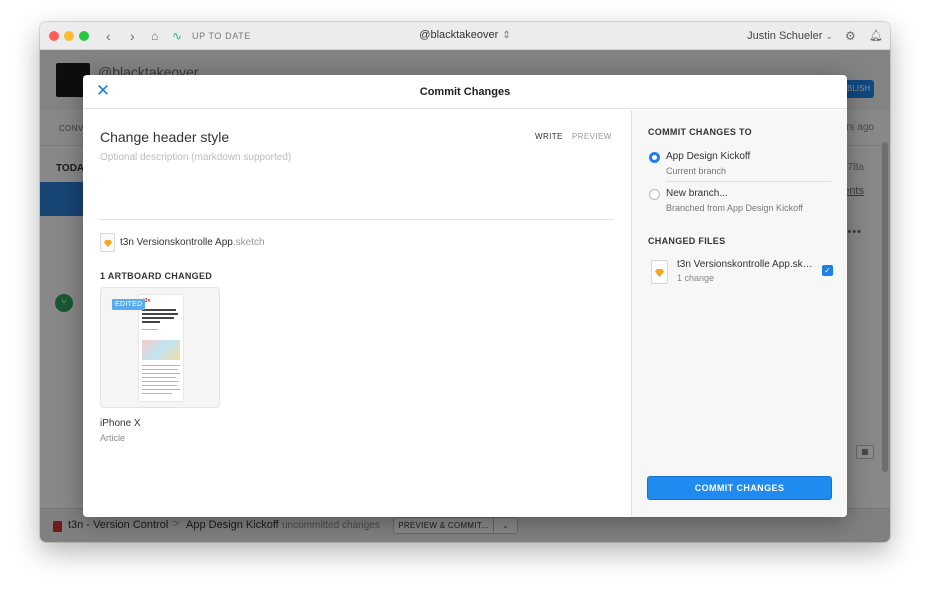  I want to click on changed-file-count: 1 change, so click(696, 278).